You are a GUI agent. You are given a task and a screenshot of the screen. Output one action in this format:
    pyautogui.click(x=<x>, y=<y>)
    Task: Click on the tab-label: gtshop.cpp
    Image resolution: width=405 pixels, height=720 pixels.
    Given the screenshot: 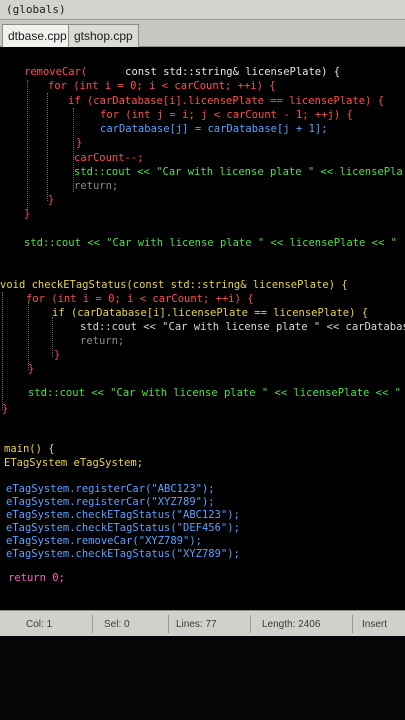 What is the action you would take?
    pyautogui.click(x=103, y=36)
    